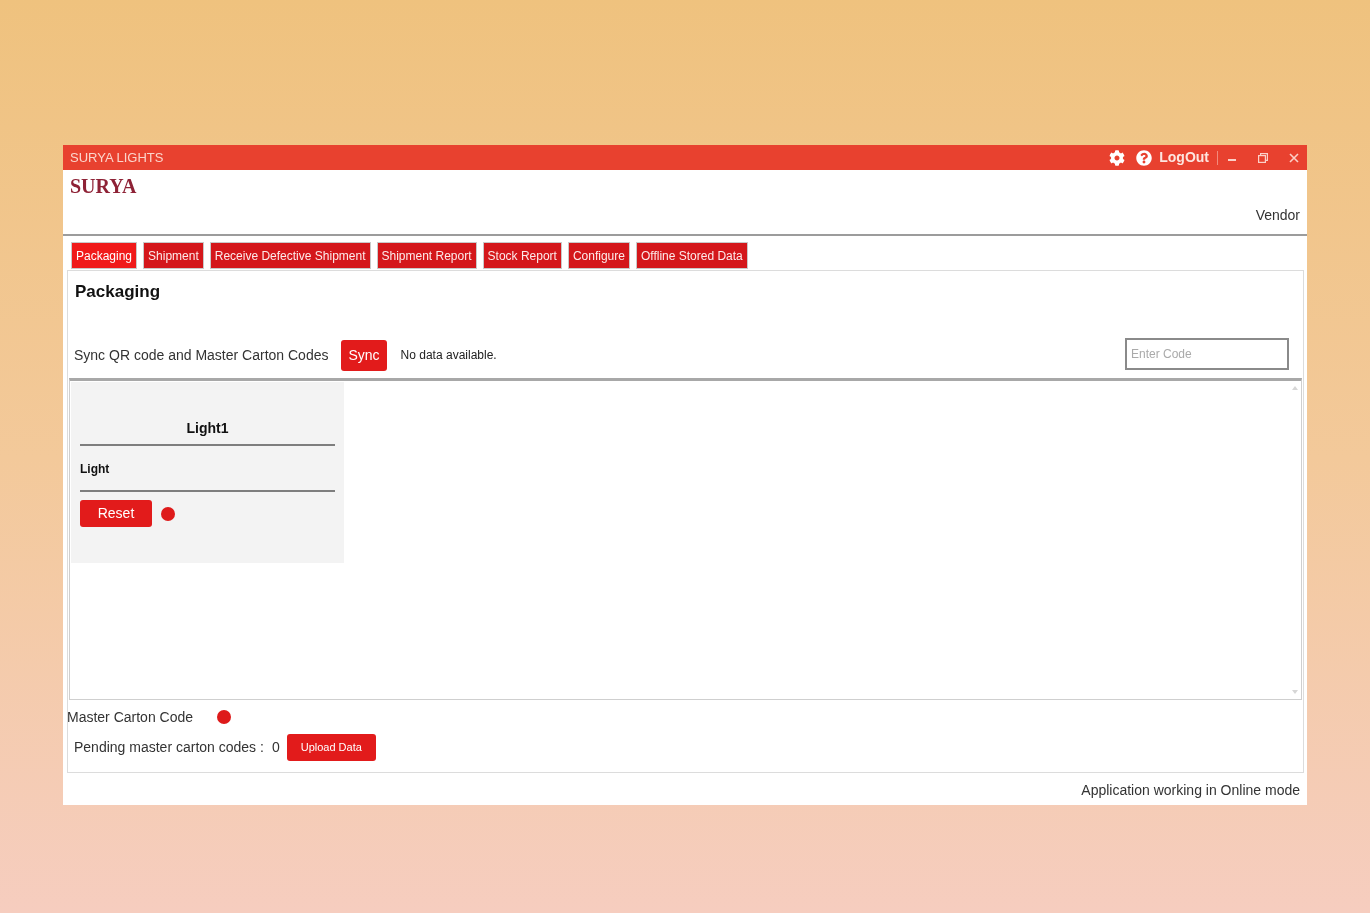 Image resolution: width=1370 pixels, height=913 pixels. Describe the element at coordinates (598, 255) in the screenshot. I see `nav-tab: Configure` at that location.